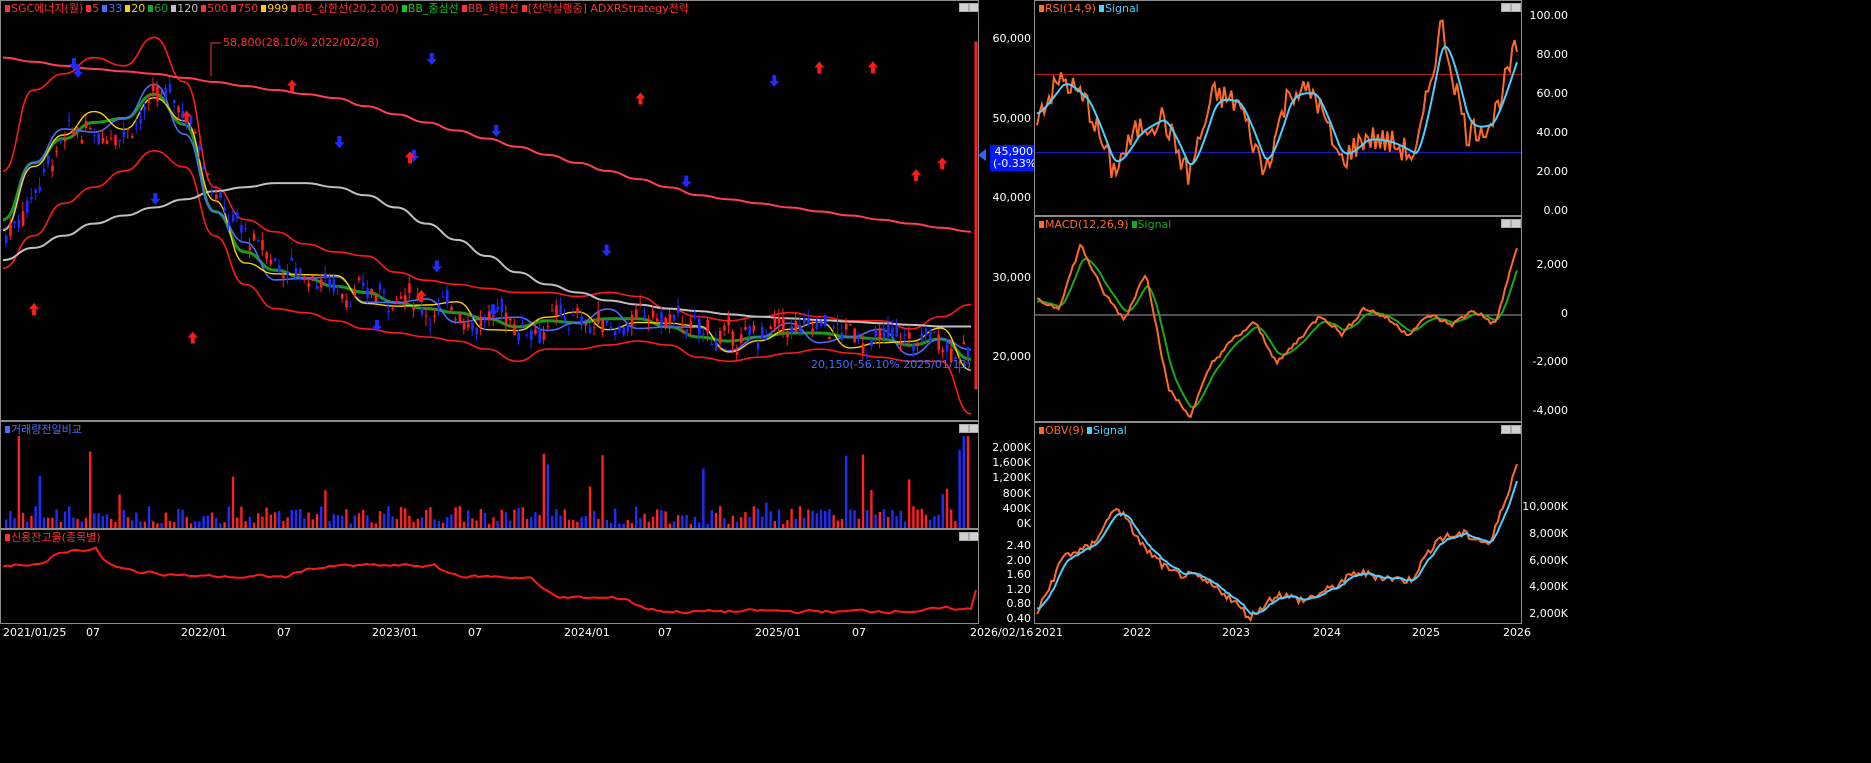 The image size is (1871, 763). What do you see at coordinates (204, 632) in the screenshot?
I see `x-tick-label: 2022/01` at bounding box center [204, 632].